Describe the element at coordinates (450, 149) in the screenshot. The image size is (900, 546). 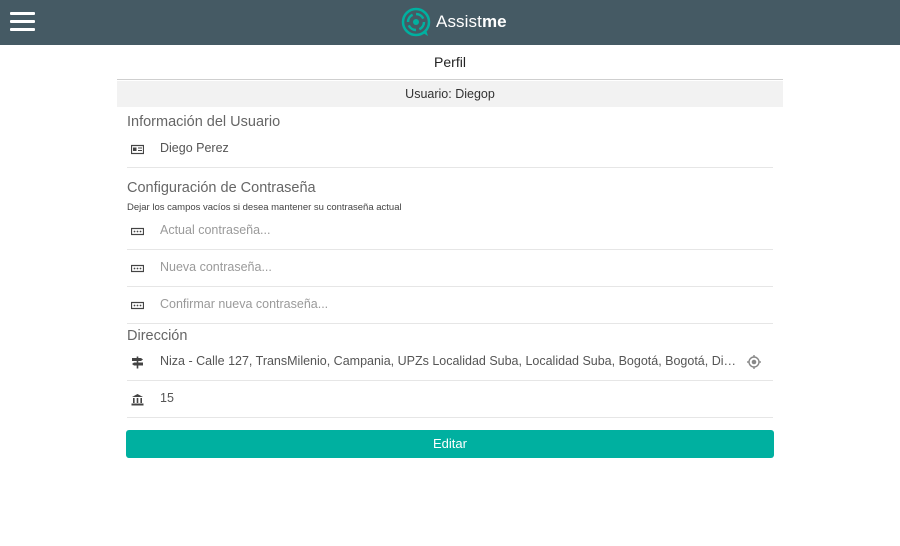
I see `full-name-field: Diego Perez` at that location.